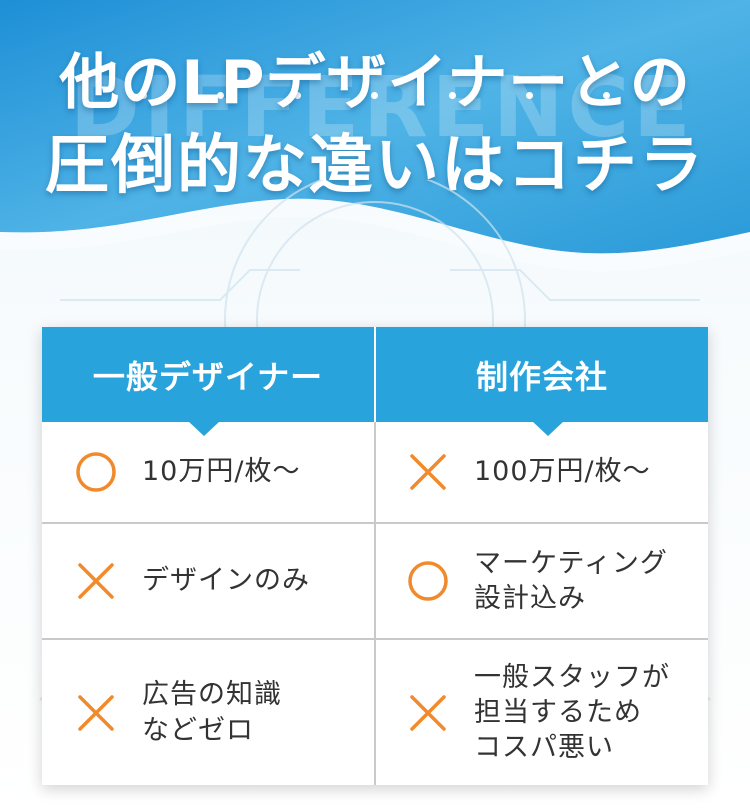 The image size is (750, 810). Describe the element at coordinates (544, 748) in the screenshot. I see `cell-text: コスパ悪い` at that location.